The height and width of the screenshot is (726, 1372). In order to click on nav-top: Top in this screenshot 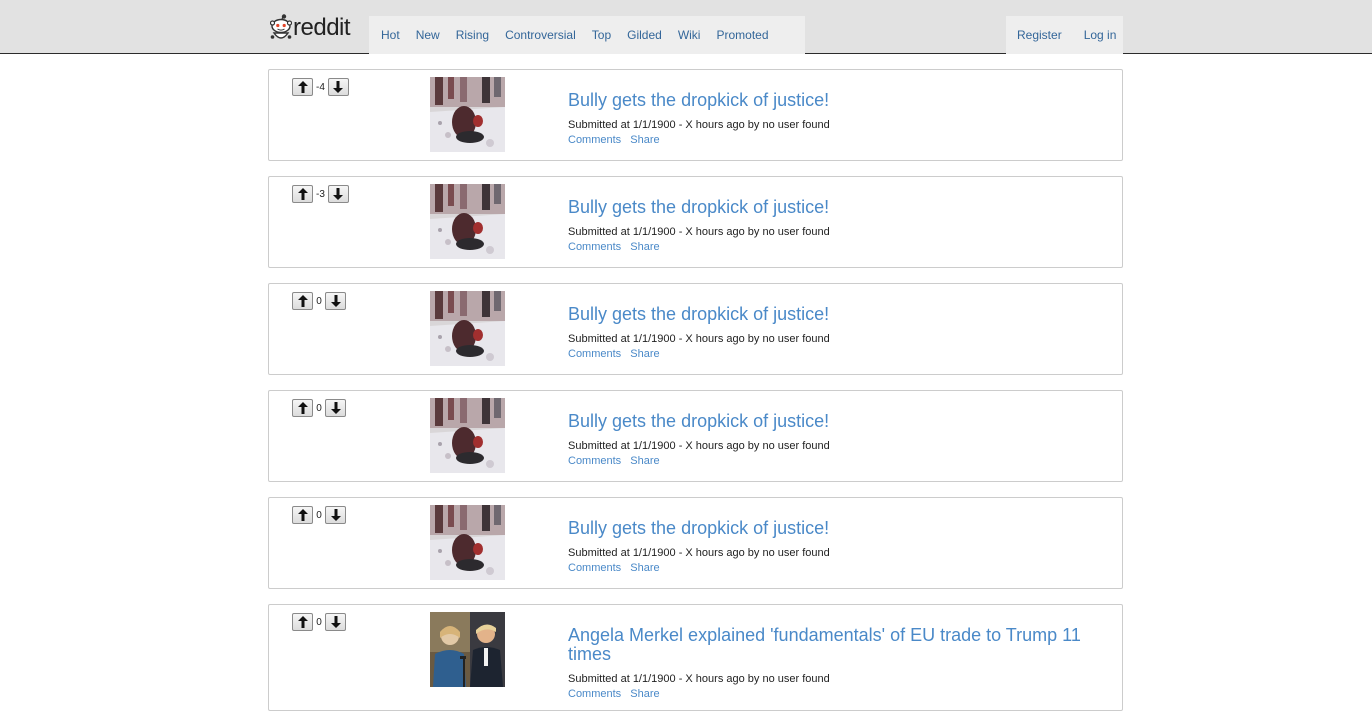, I will do `click(601, 35)`.